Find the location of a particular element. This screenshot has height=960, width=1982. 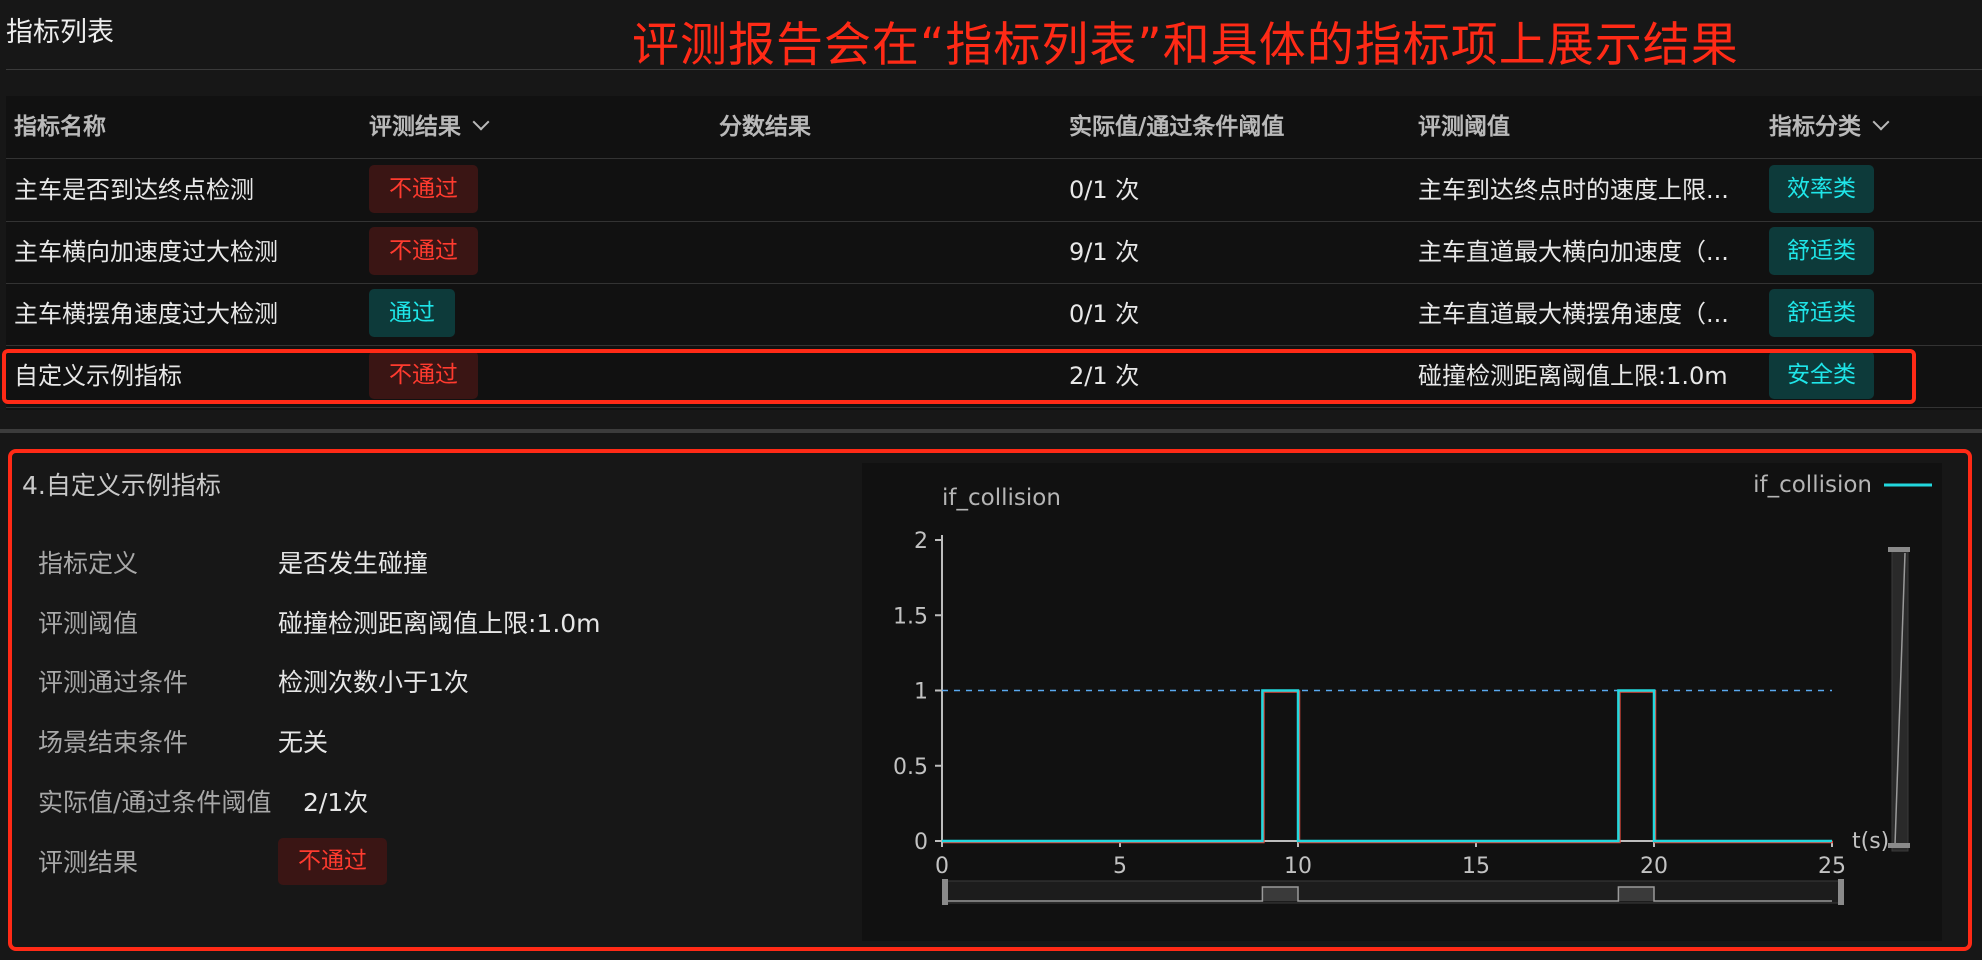

x-tick-label: 25 is located at coordinates (1832, 866).